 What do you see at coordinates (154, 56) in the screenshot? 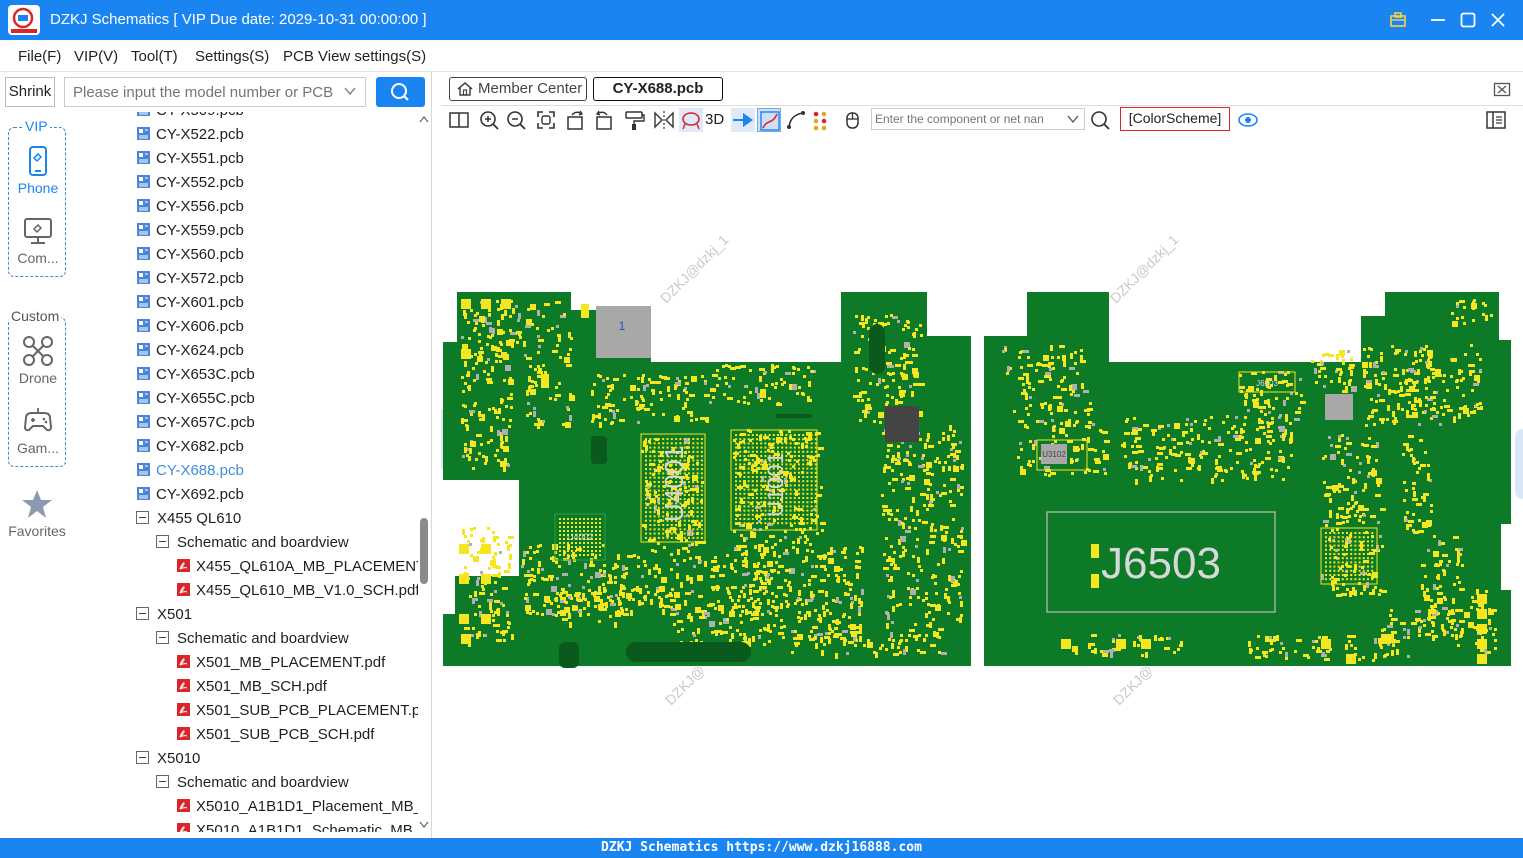
I see `menu-tool: Tool(T)` at bounding box center [154, 56].